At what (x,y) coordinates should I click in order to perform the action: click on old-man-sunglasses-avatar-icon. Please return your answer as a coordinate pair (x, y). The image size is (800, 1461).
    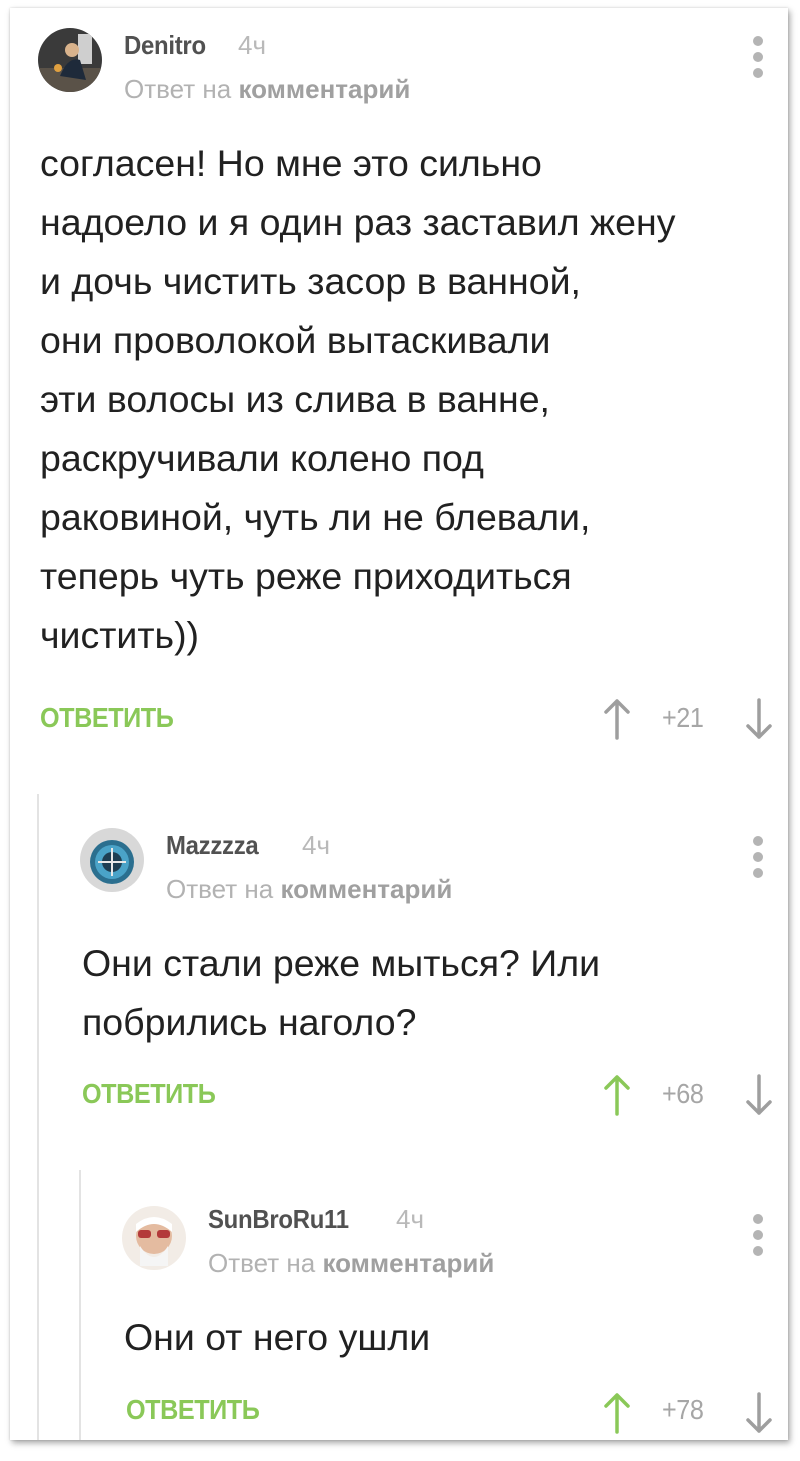
    Looking at the image, I should click on (154, 1238).